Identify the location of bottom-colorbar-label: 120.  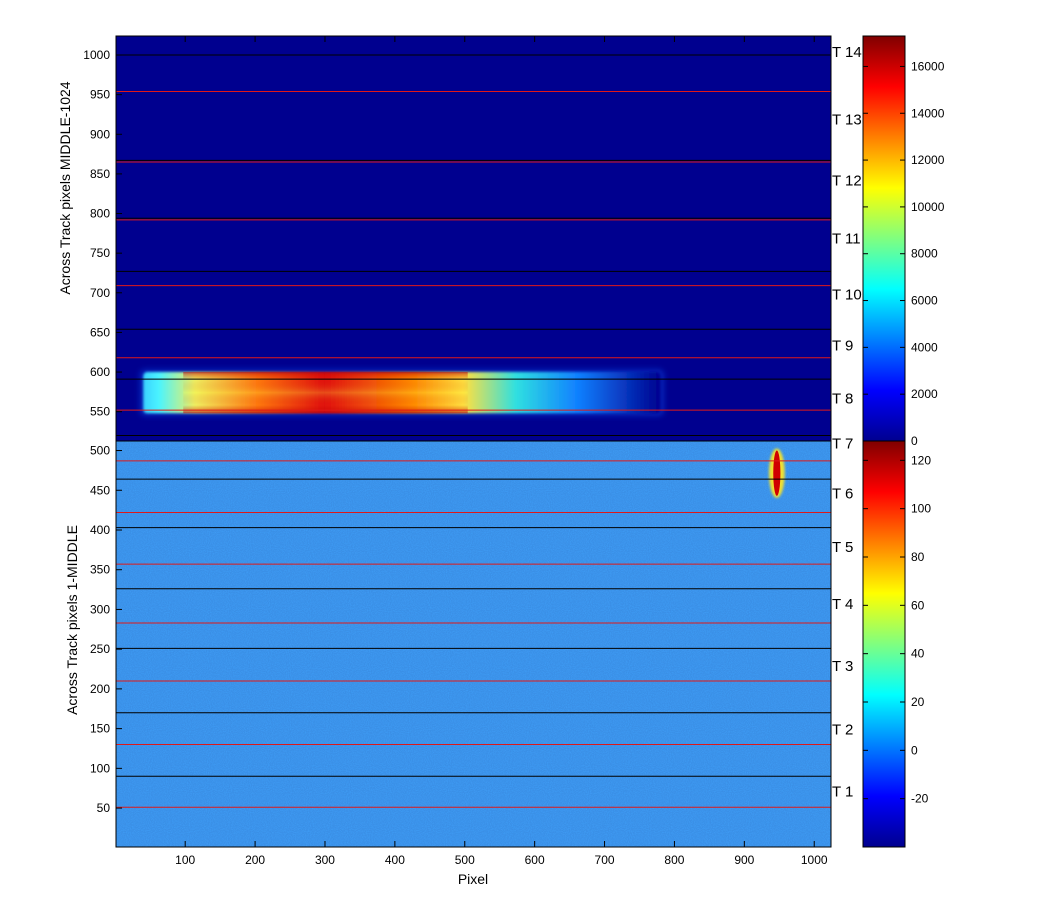
(921, 460).